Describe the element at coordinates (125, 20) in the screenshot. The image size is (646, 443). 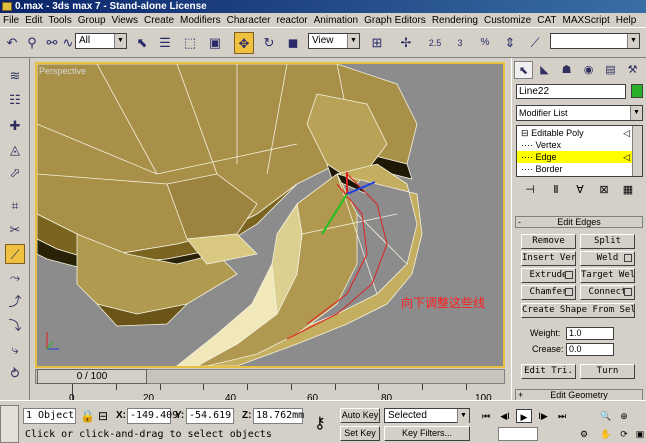
I see `menu-views: Views` at that location.